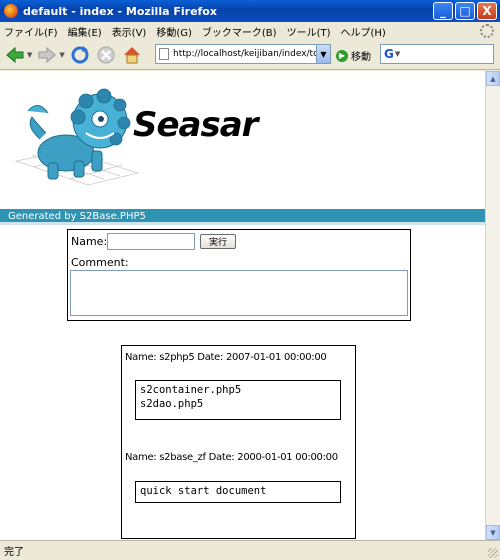  I want to click on post-header: Name: s2php5 Date: 2007-01-01 00:00:00, so click(226, 357).